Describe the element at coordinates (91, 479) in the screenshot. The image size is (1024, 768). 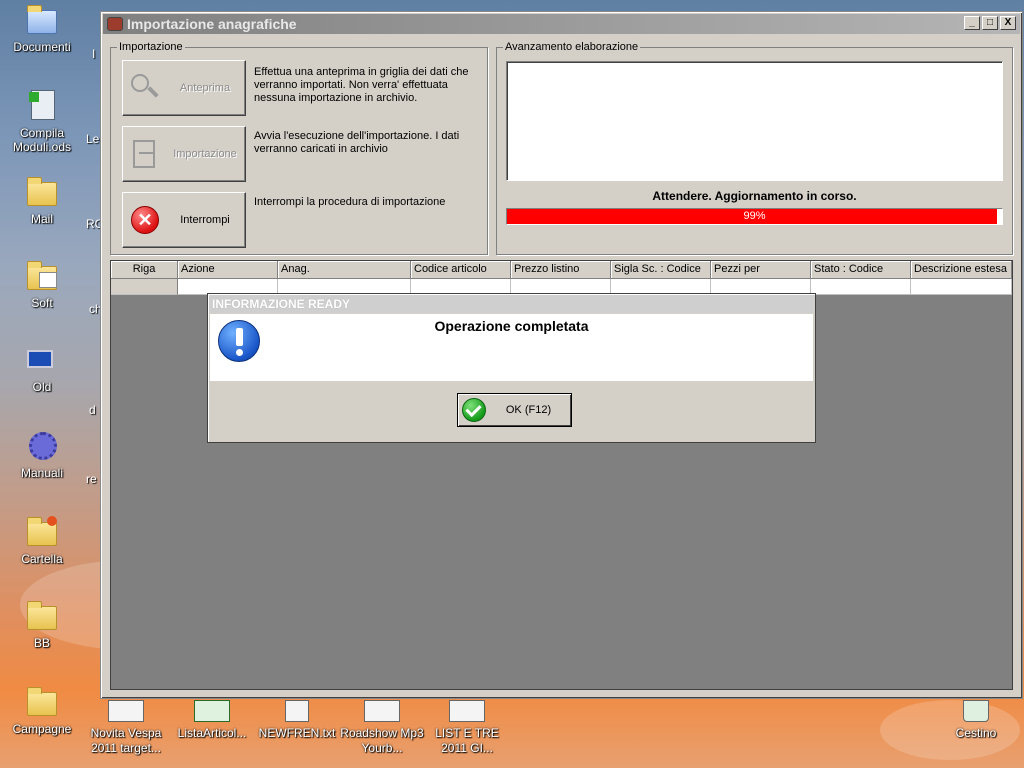
I see `desktop-partial-label: re` at that location.